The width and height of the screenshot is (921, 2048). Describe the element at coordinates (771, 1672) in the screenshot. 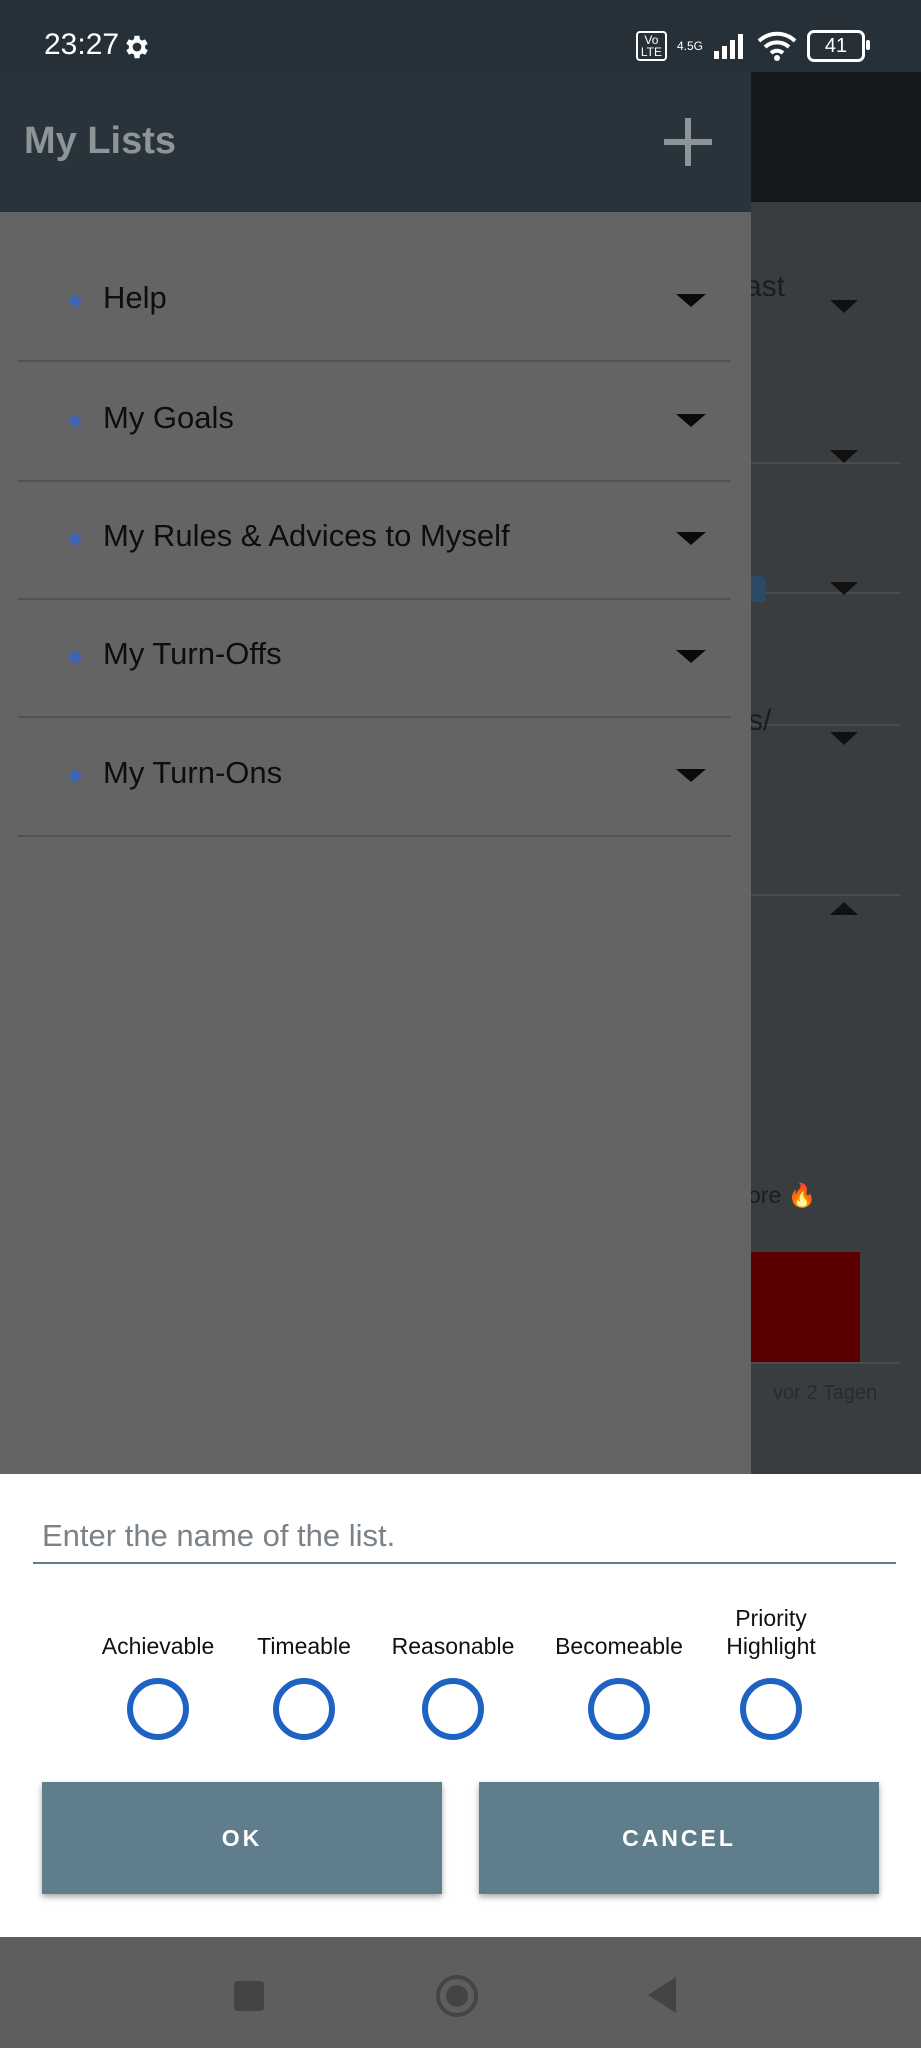

I see `option-priority-highlight: Priority Highlight` at that location.